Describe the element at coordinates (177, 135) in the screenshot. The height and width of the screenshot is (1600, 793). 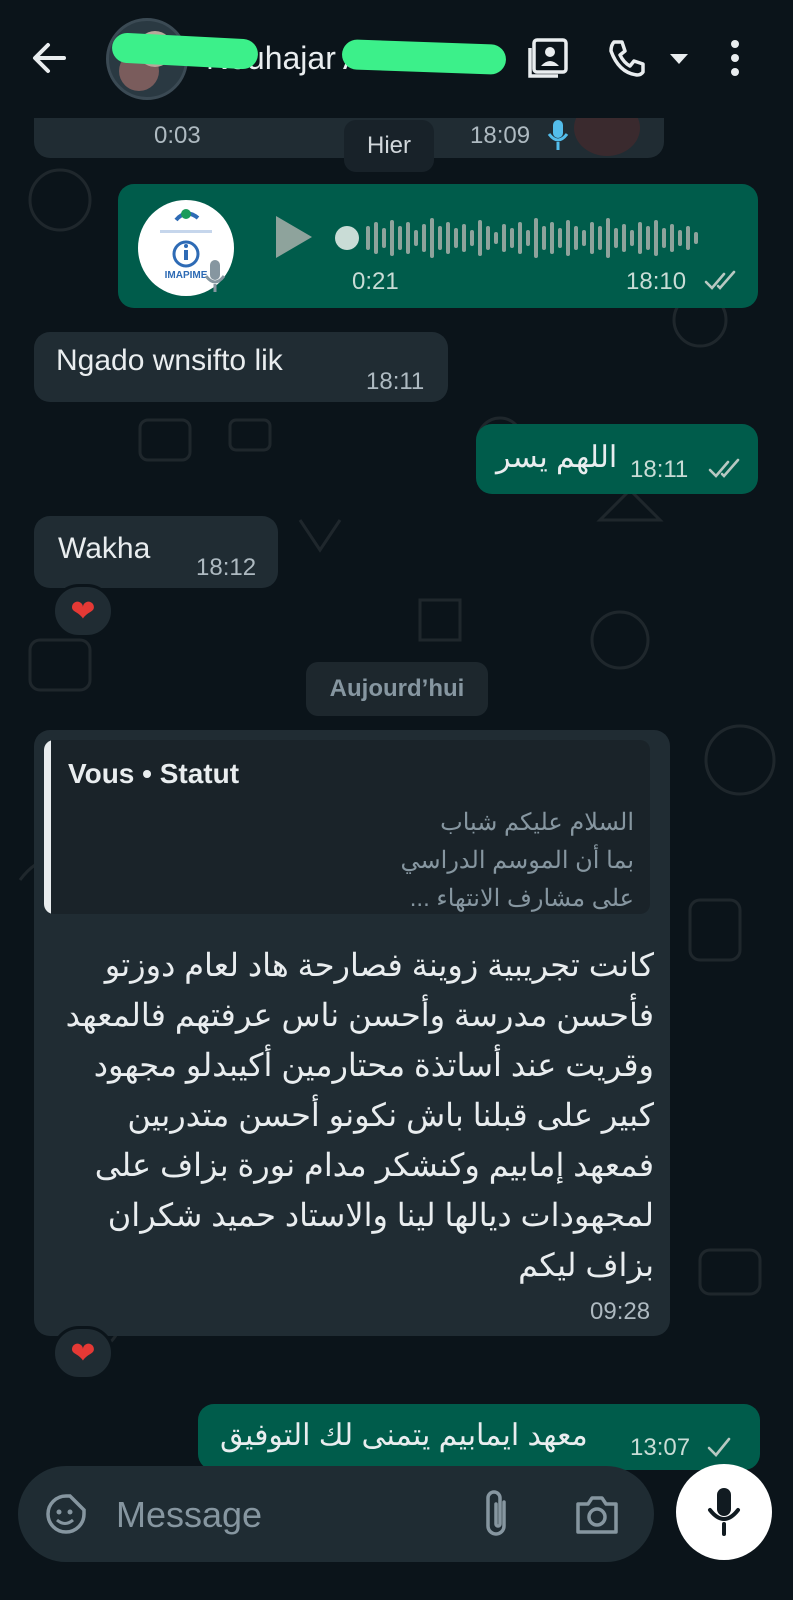
I see `voice-duration: 0:03` at that location.